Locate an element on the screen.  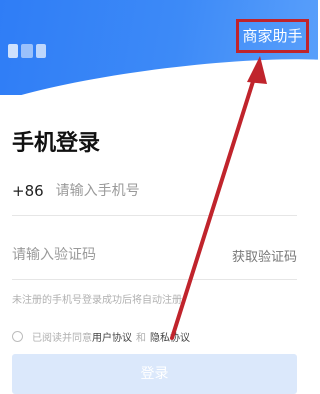
merchant-assistant-button: 商家助手 is located at coordinates (272, 36).